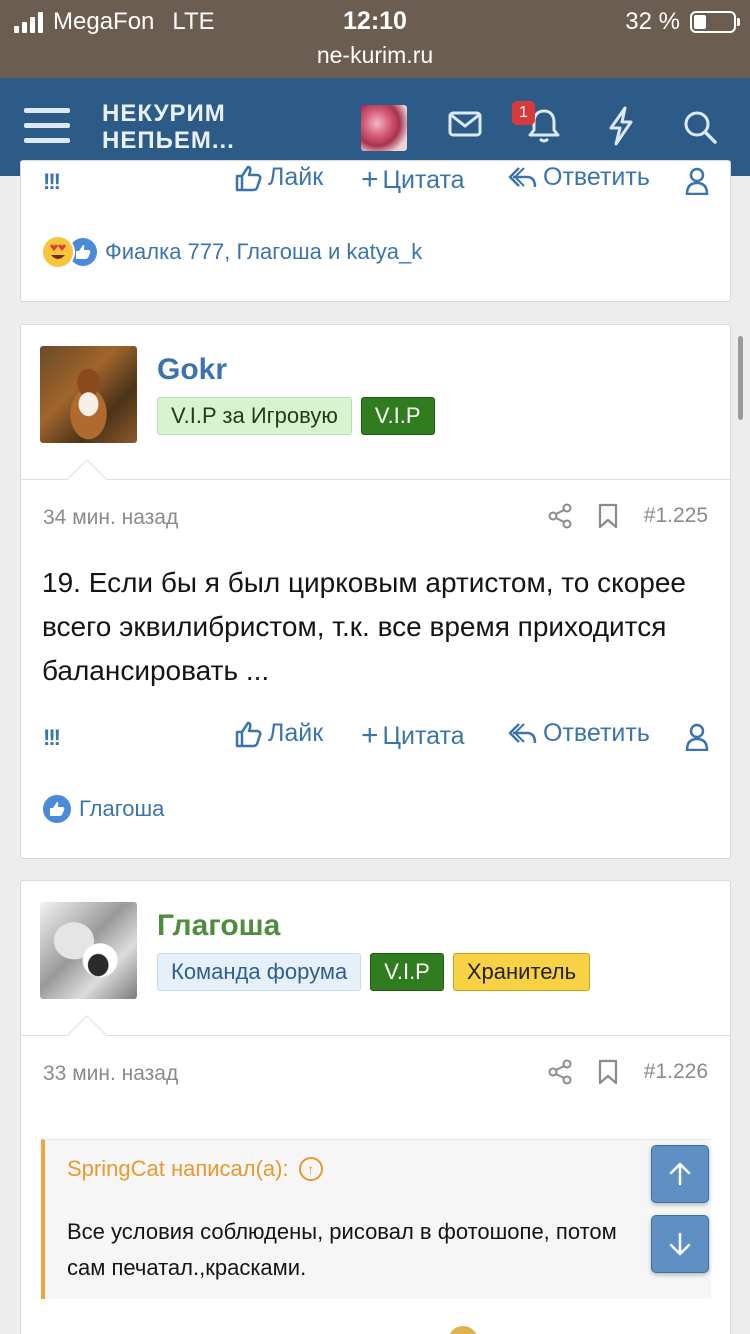 The image size is (750, 1334). I want to click on user-title-badge: V.I.P за Игровую, so click(254, 416).